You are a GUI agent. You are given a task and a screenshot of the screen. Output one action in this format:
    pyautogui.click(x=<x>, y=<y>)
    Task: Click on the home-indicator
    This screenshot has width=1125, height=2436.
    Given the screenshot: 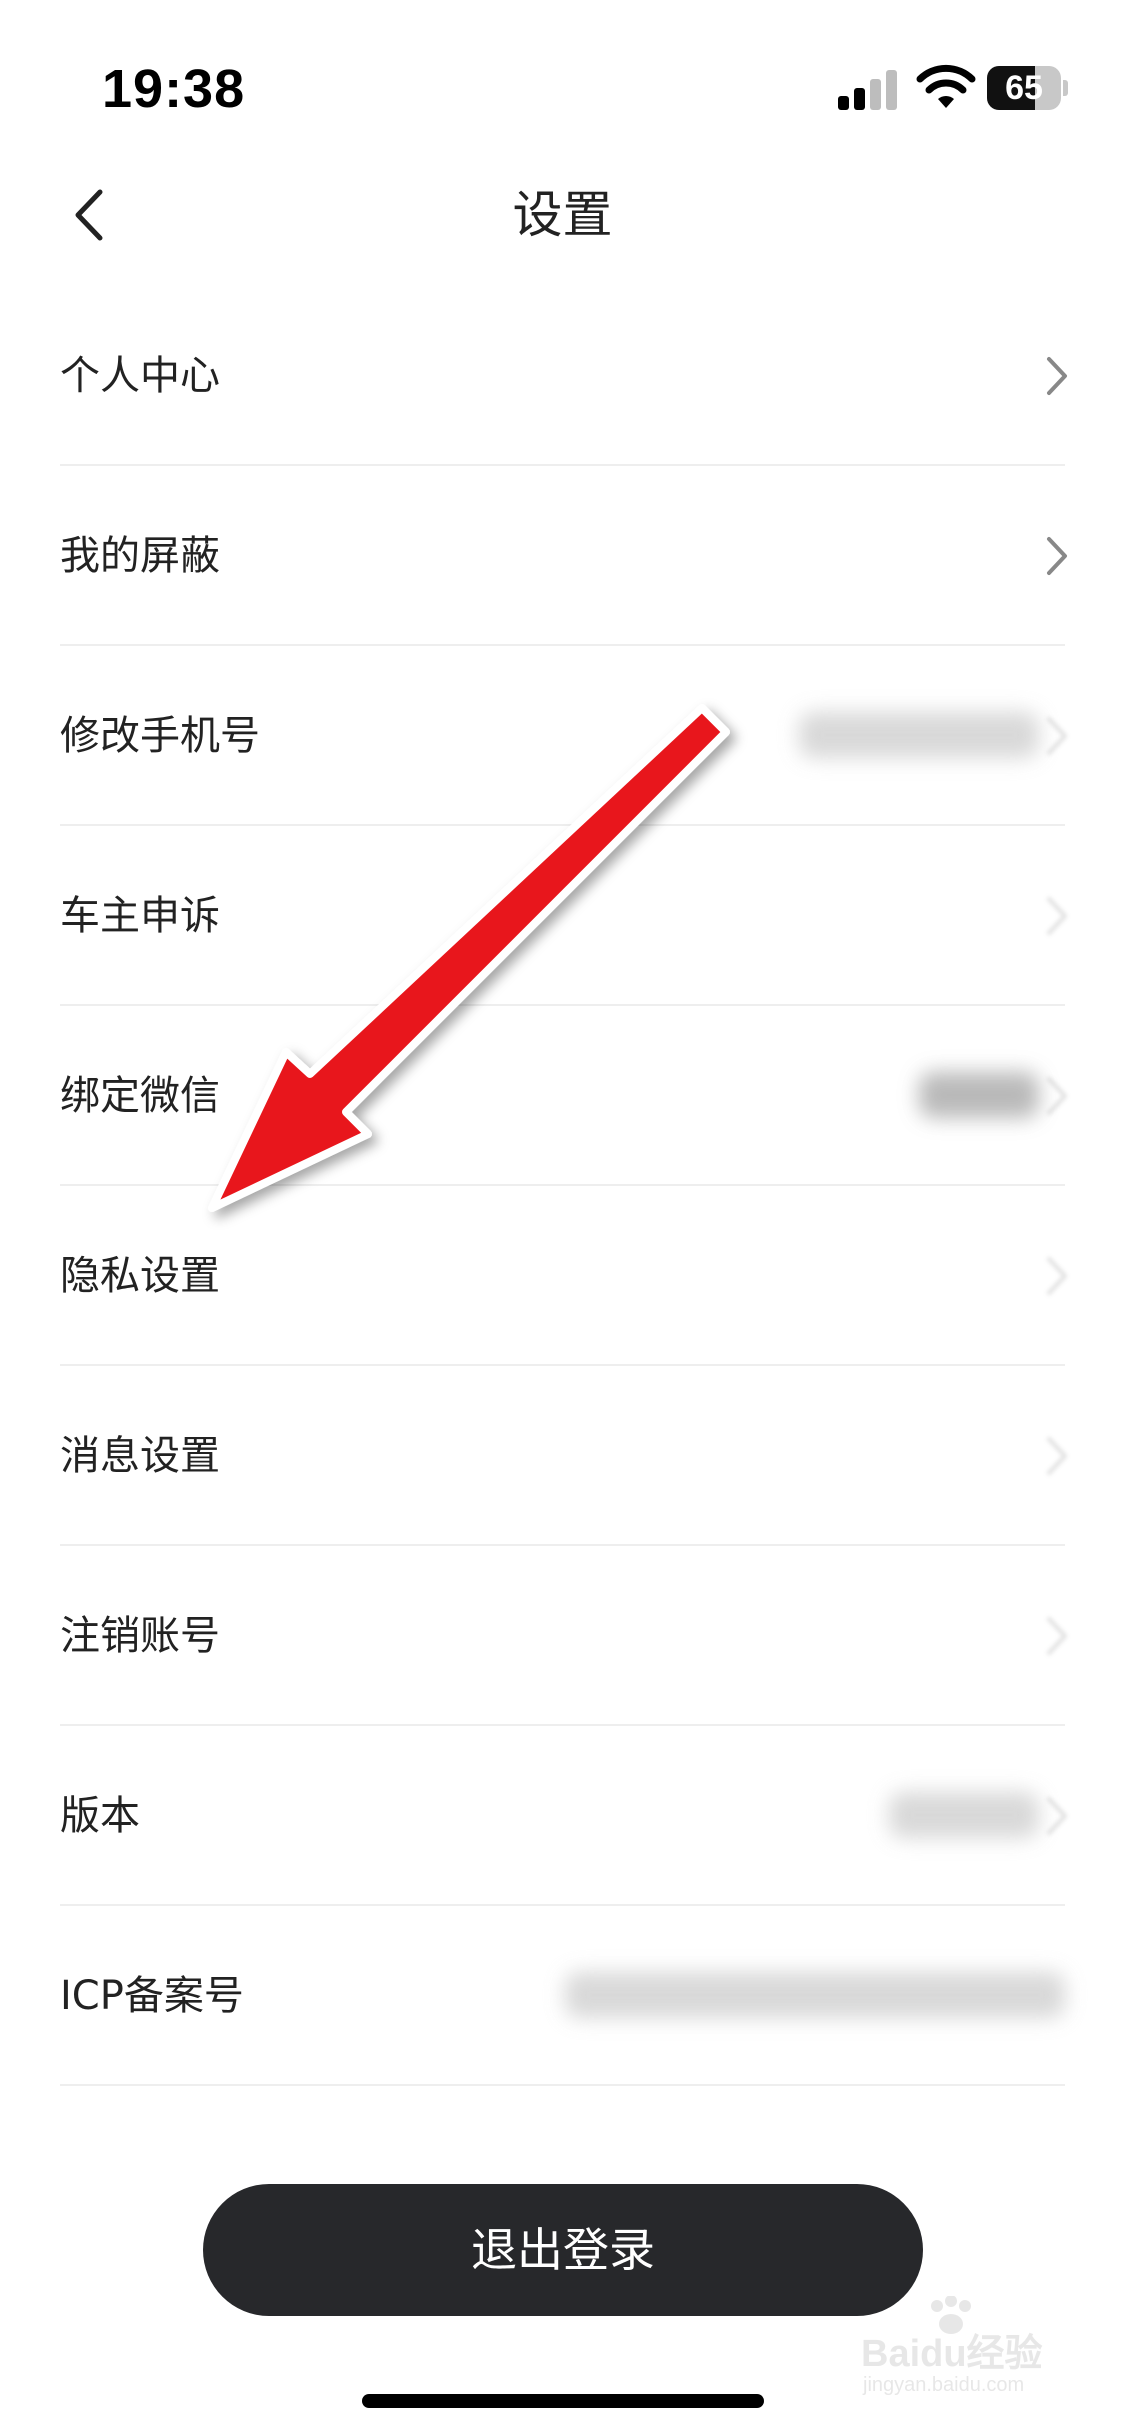 What is the action you would take?
    pyautogui.click(x=563, y=2401)
    